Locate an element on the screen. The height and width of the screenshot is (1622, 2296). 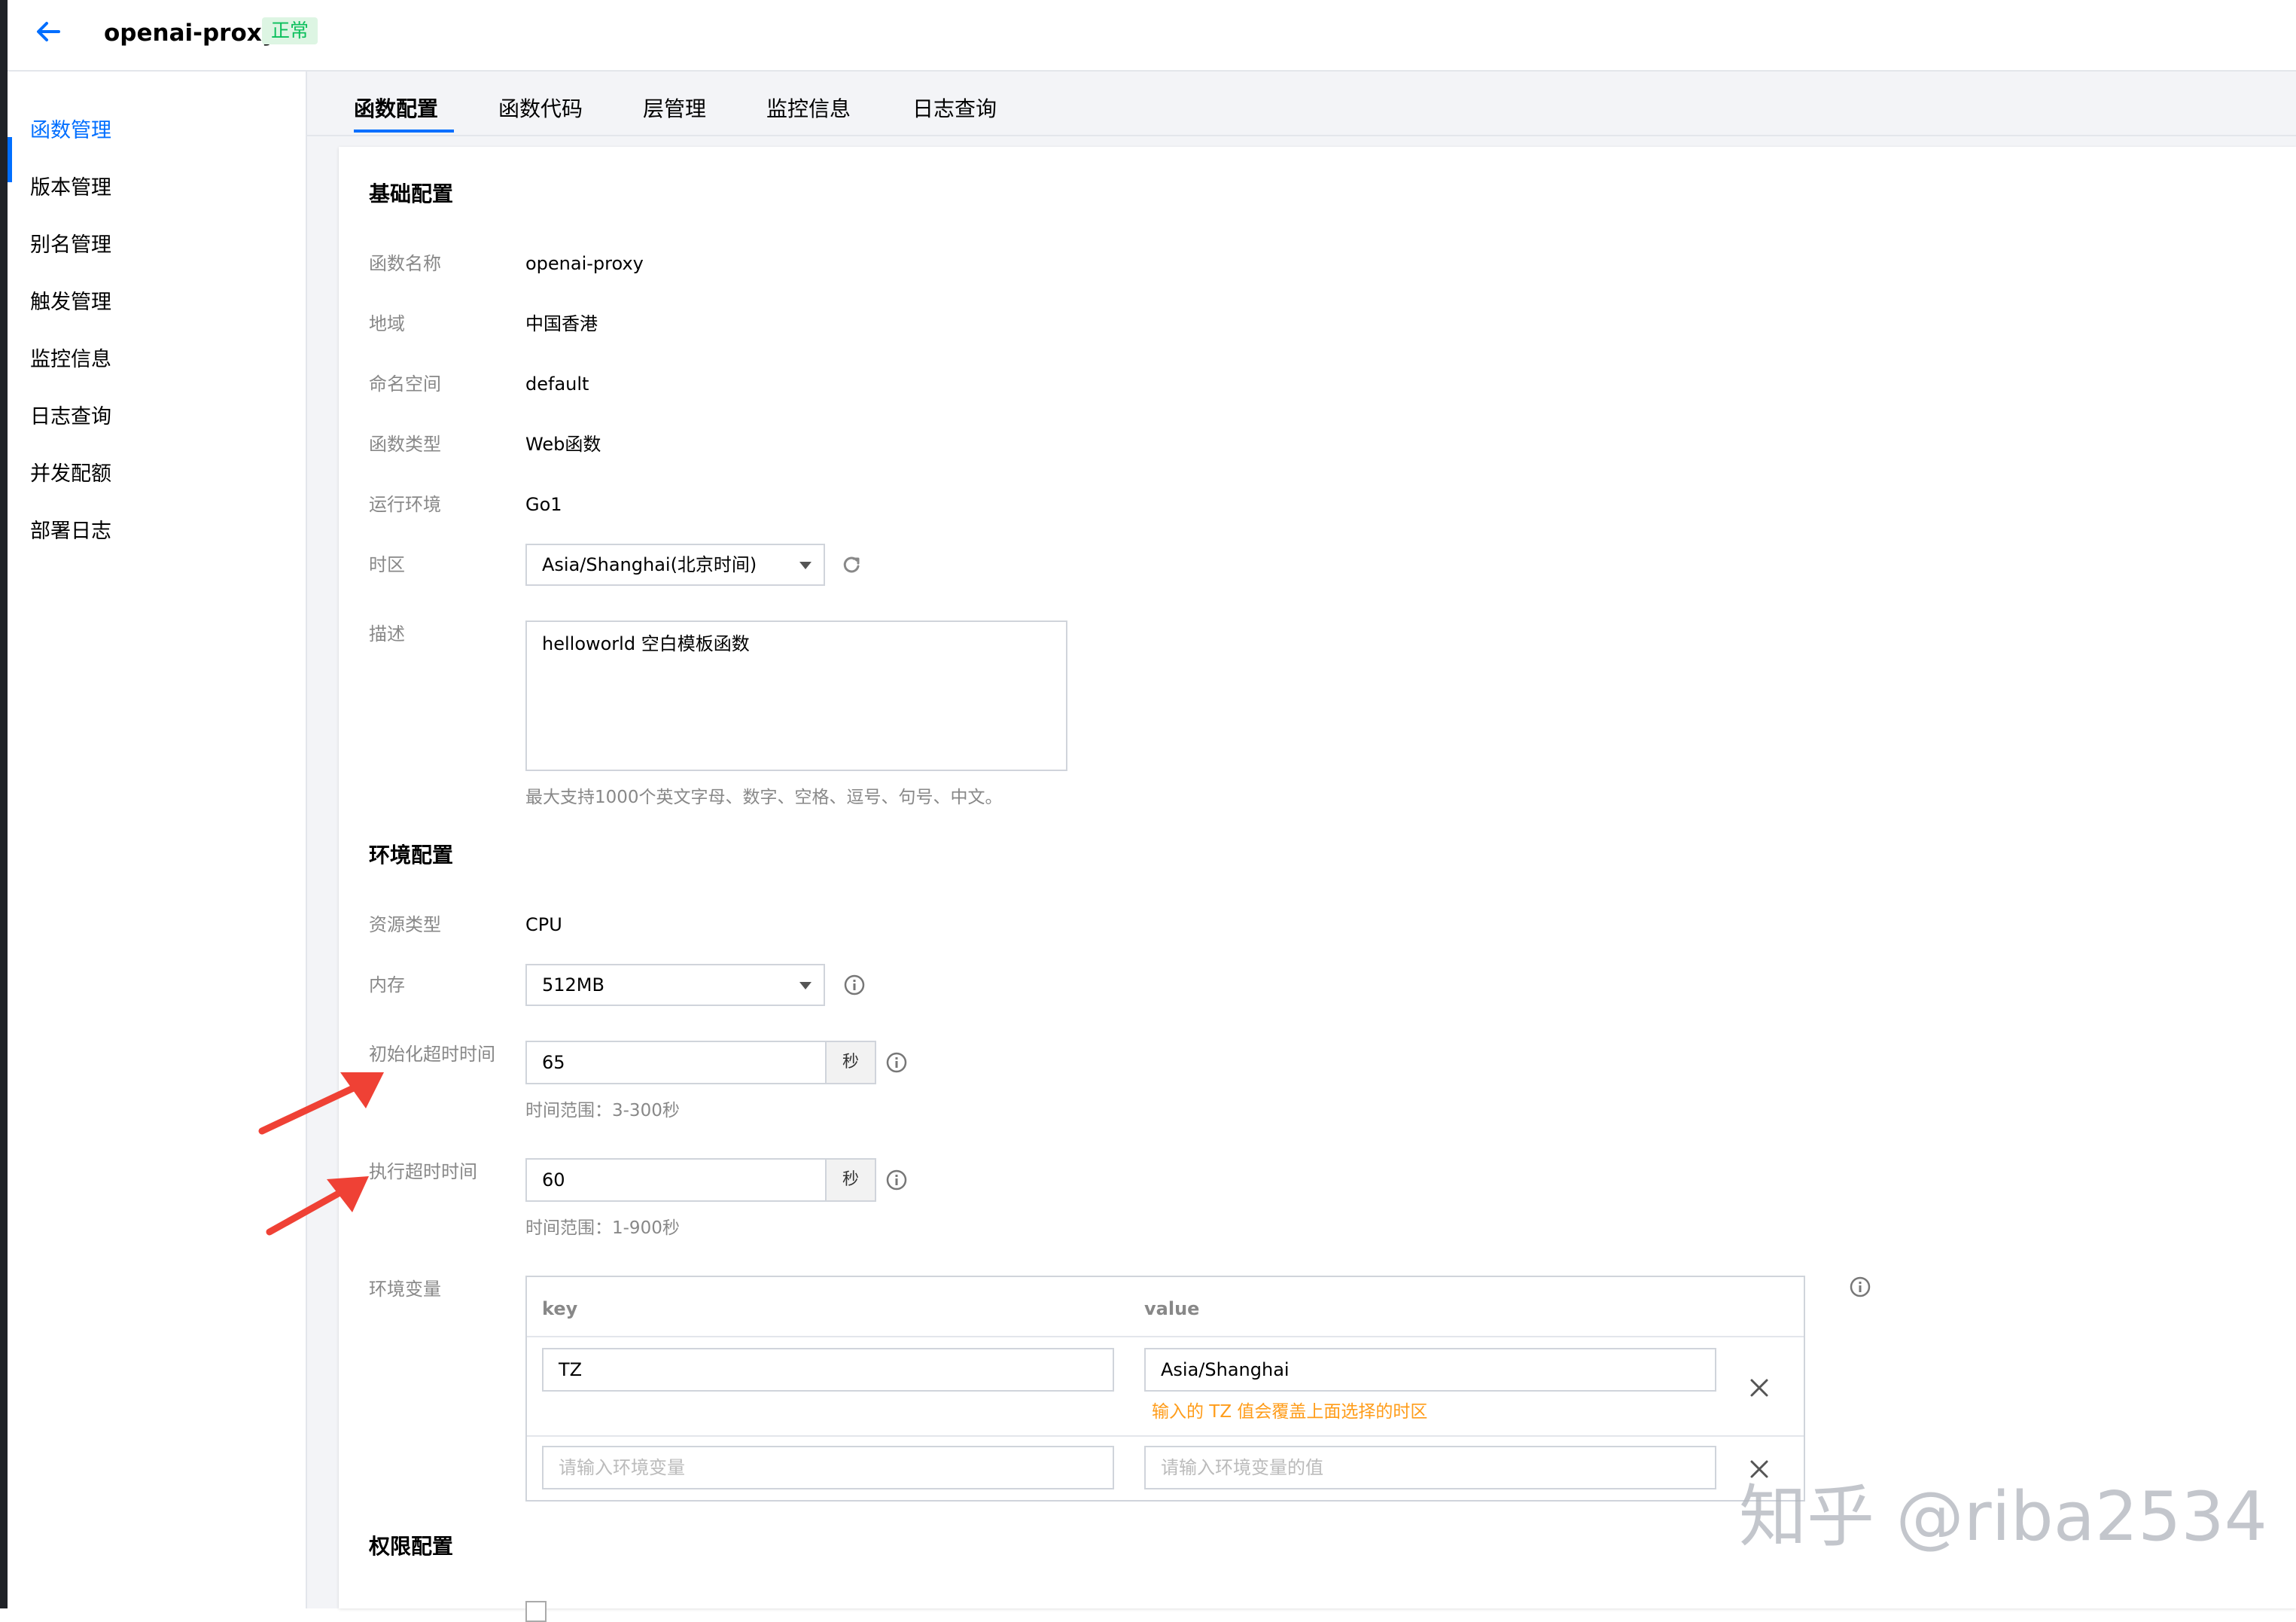
init-timeout-value: 65 is located at coordinates (553, 1062).